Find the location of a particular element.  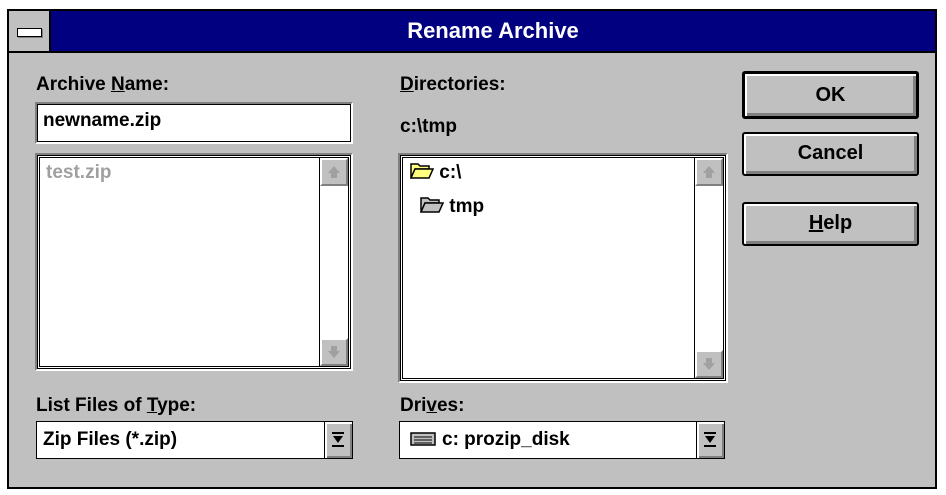

directory-item-label: c:\ is located at coordinates (450, 172).